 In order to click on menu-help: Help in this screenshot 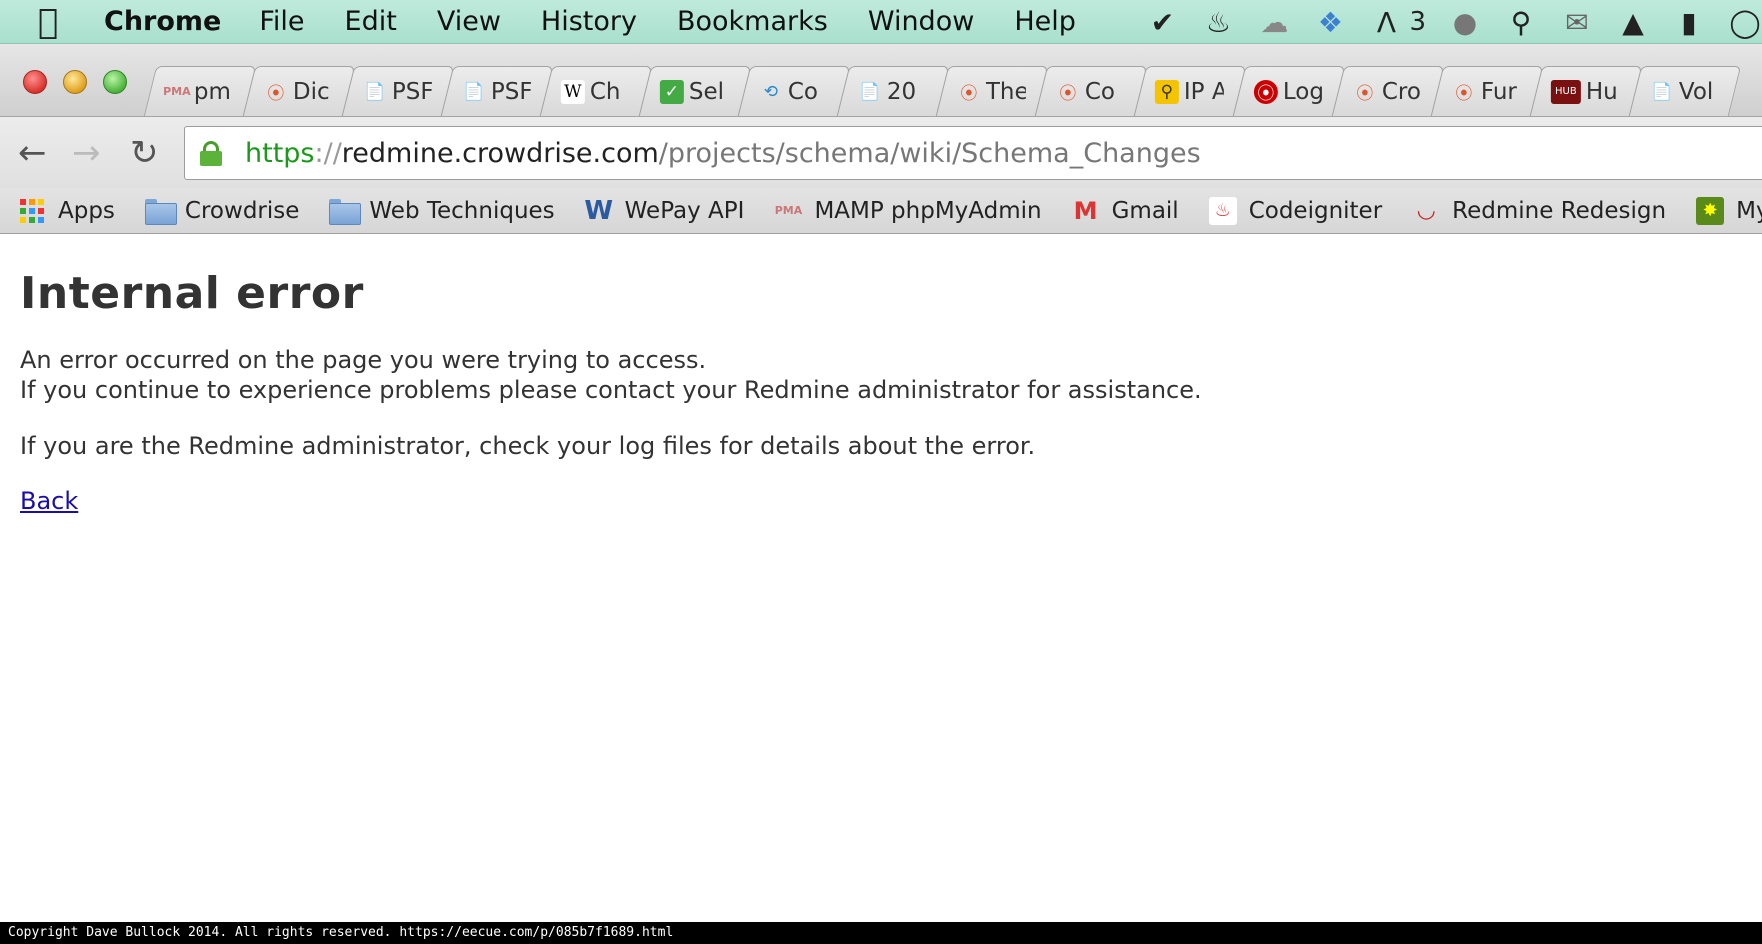, I will do `click(1045, 21)`.